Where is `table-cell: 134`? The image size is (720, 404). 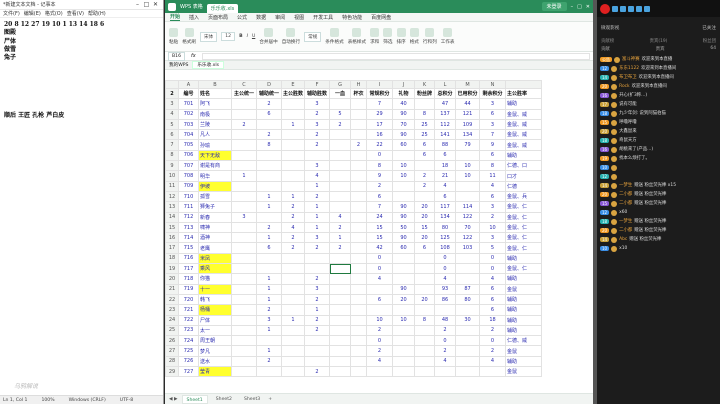
table-cell: 134 is located at coordinates (468, 135).